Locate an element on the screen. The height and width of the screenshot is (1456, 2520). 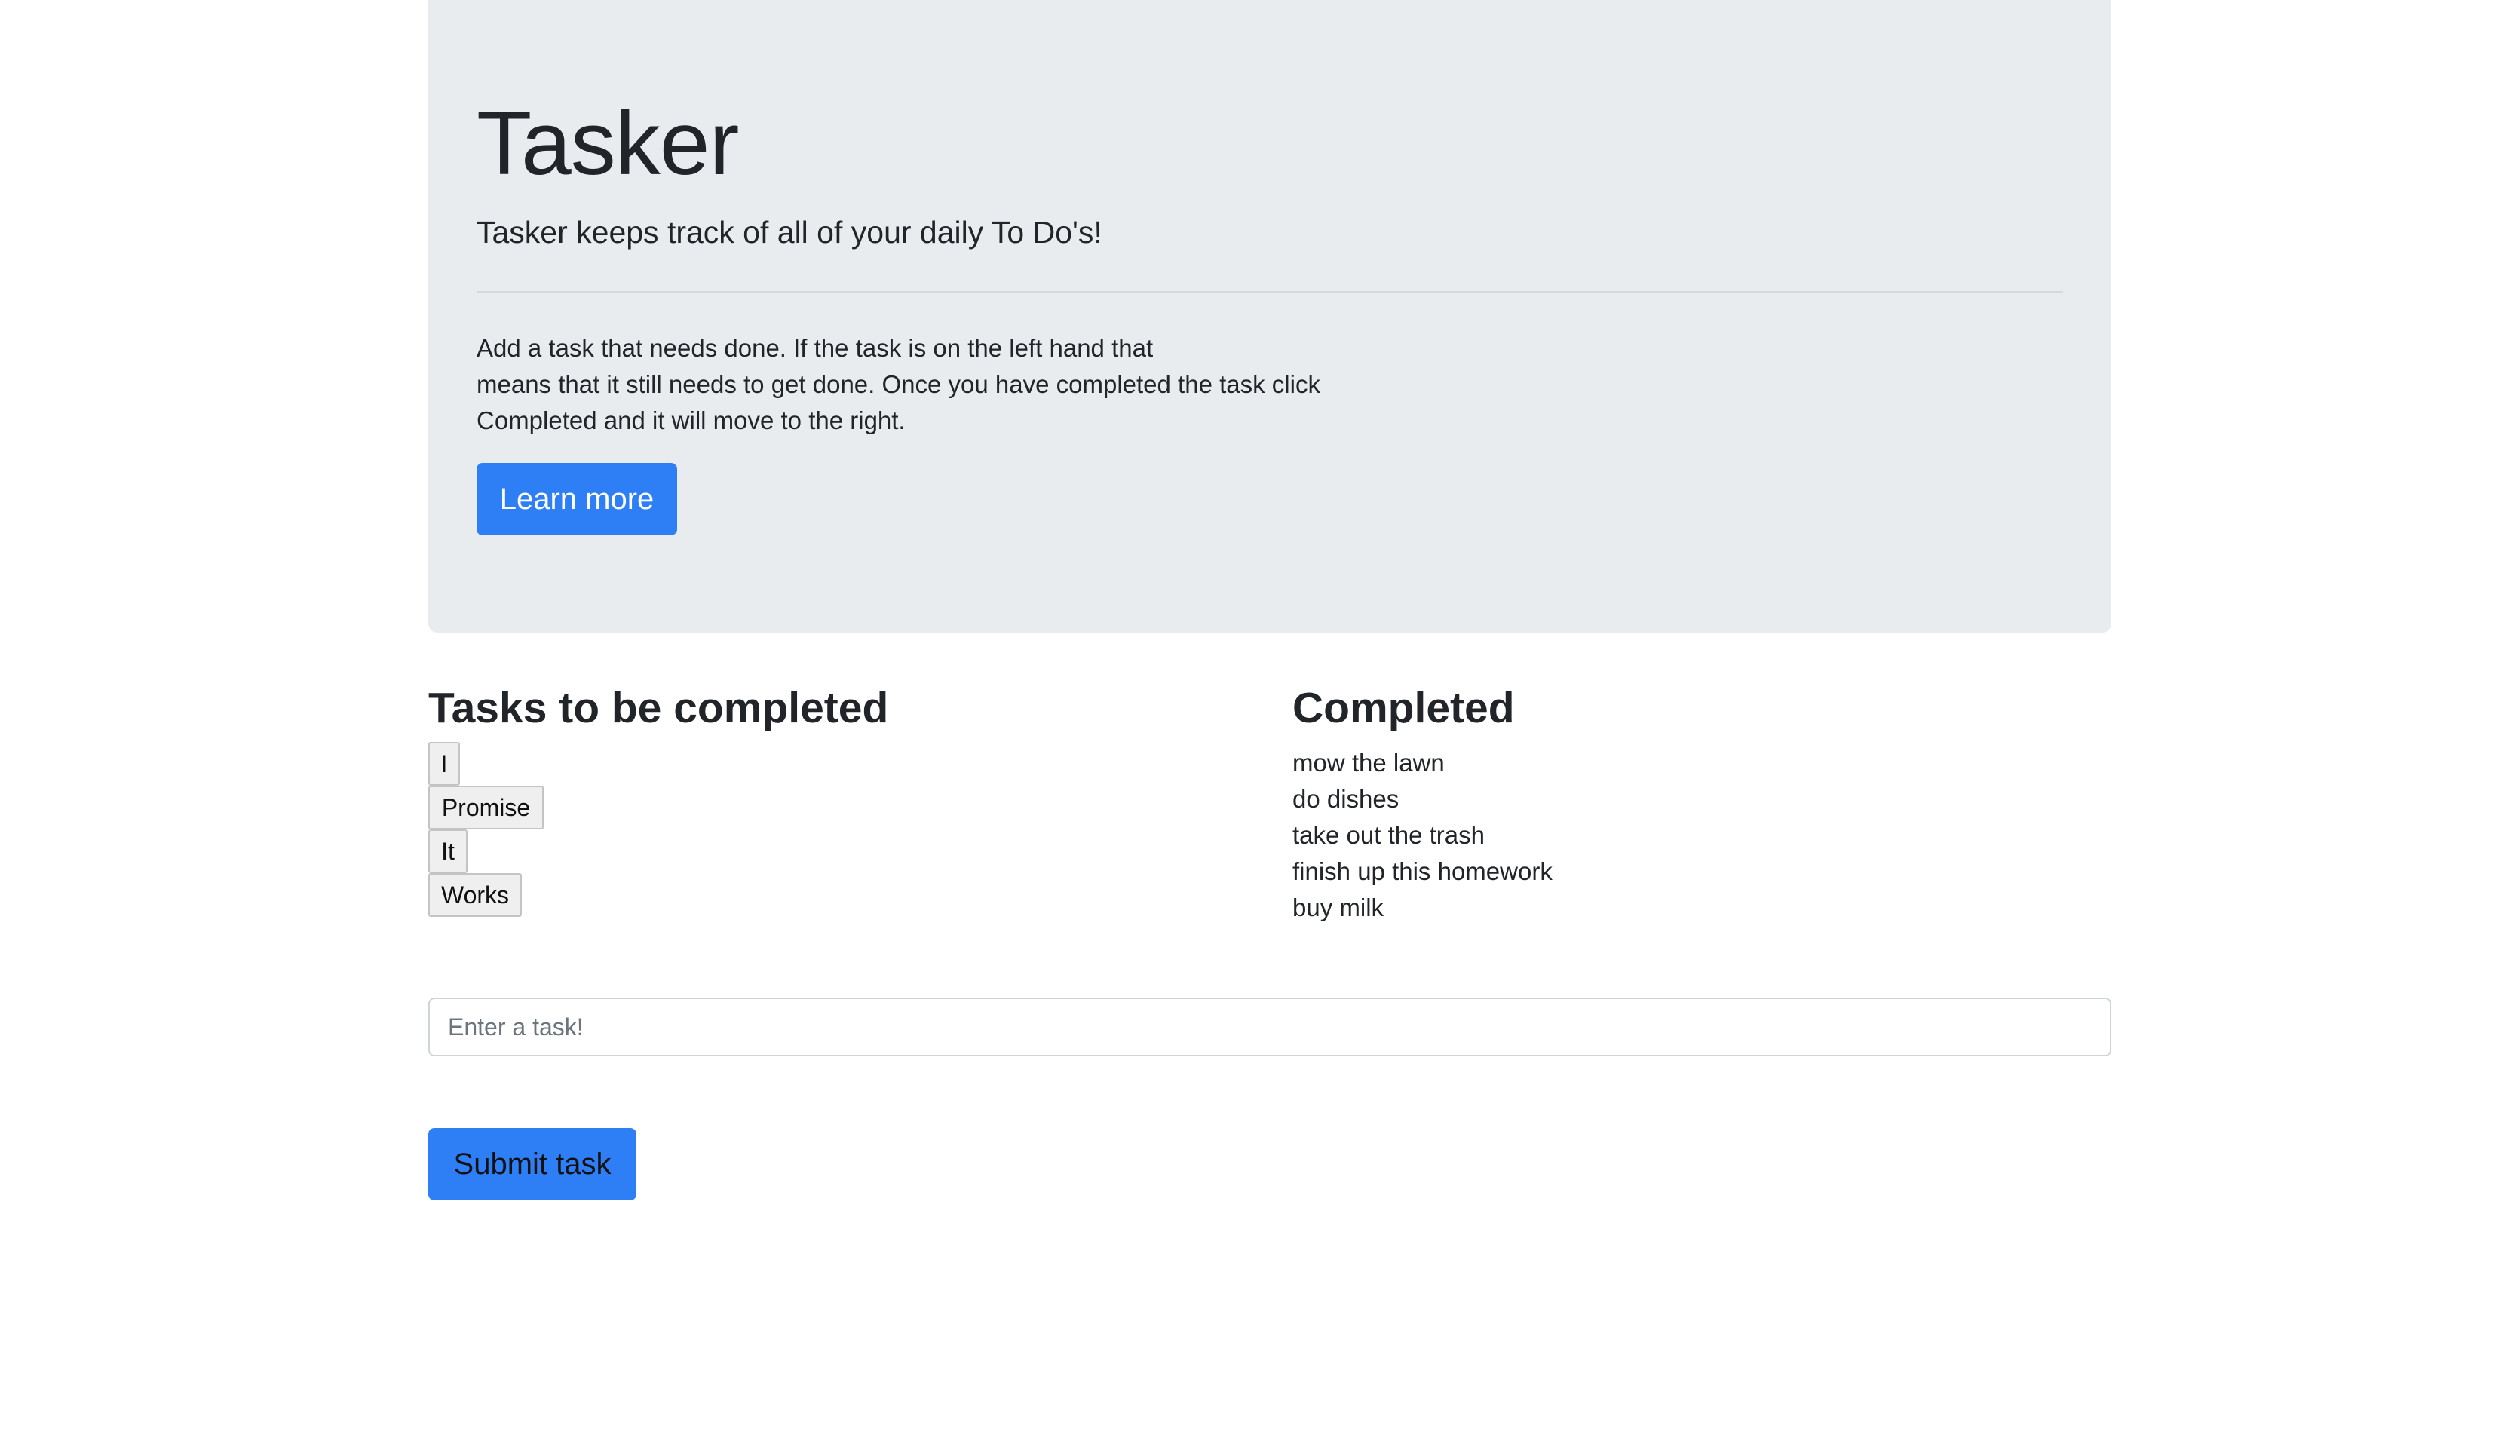
page-title: Tasker is located at coordinates (608, 143).